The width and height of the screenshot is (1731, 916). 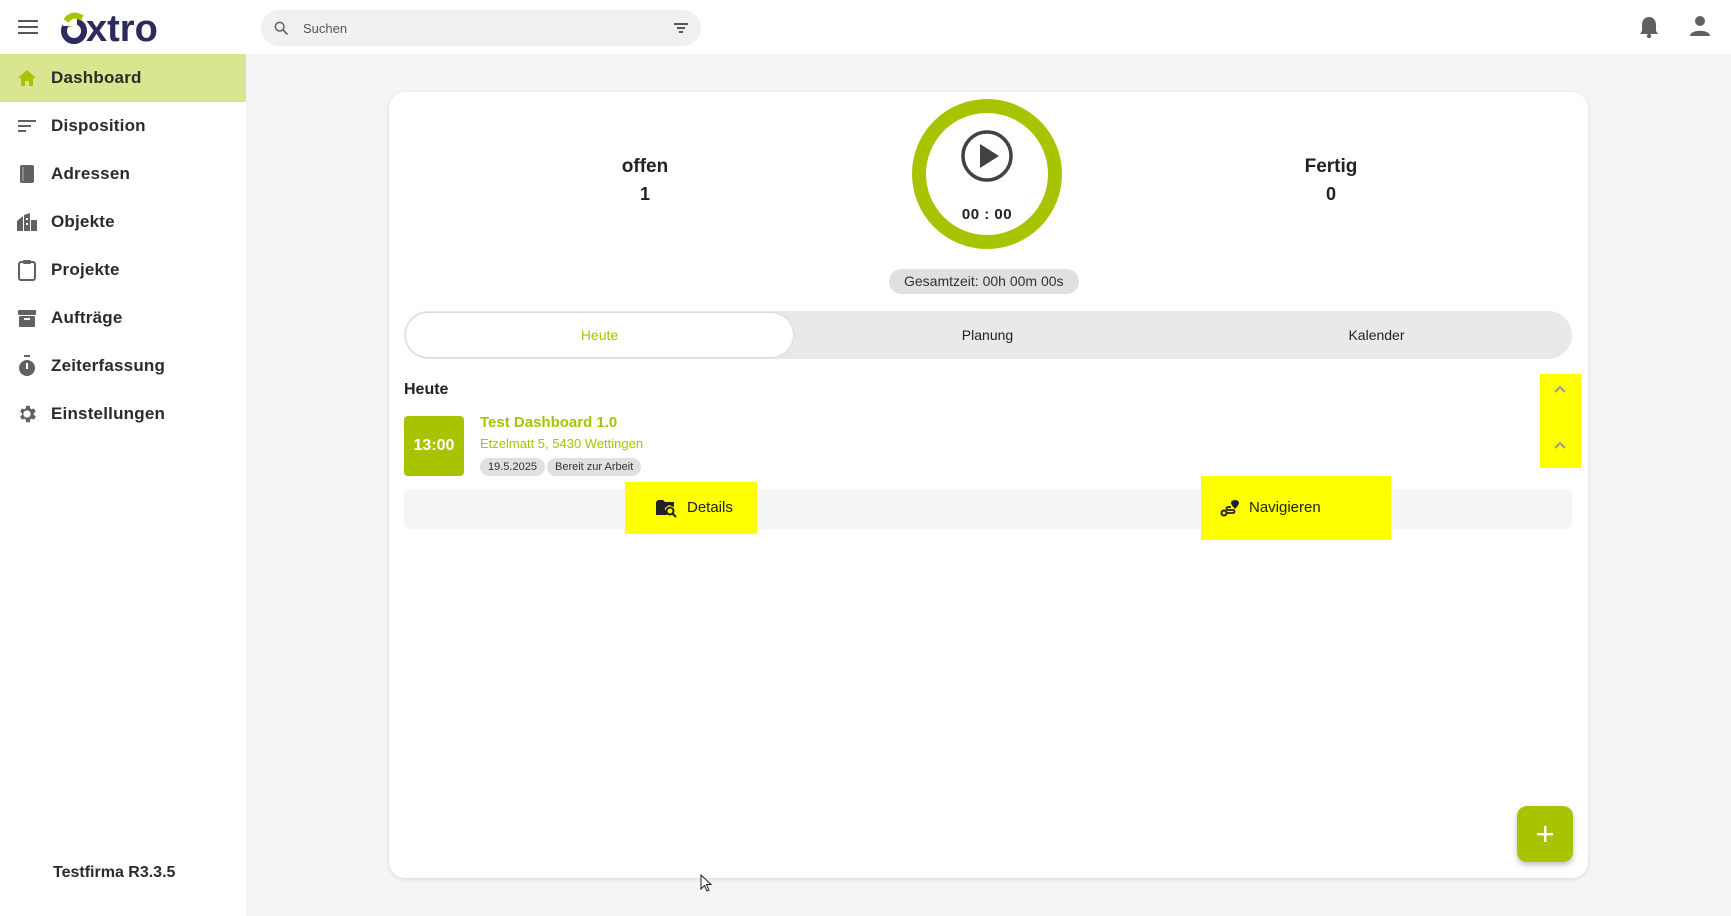 What do you see at coordinates (27, 366) in the screenshot?
I see `stopwatch-icon` at bounding box center [27, 366].